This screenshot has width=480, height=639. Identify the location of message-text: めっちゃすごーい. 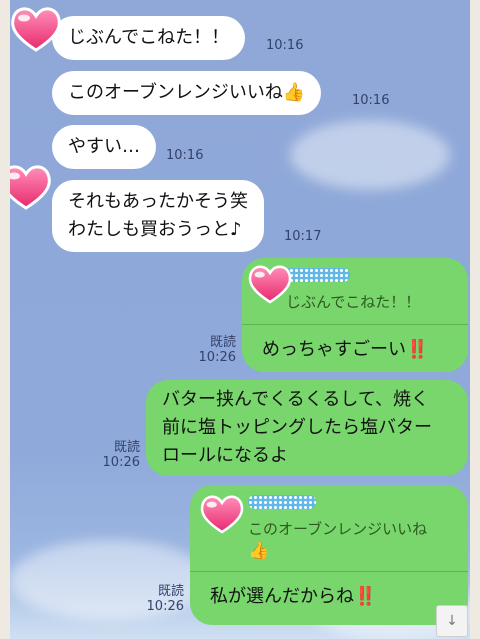
(334, 349).